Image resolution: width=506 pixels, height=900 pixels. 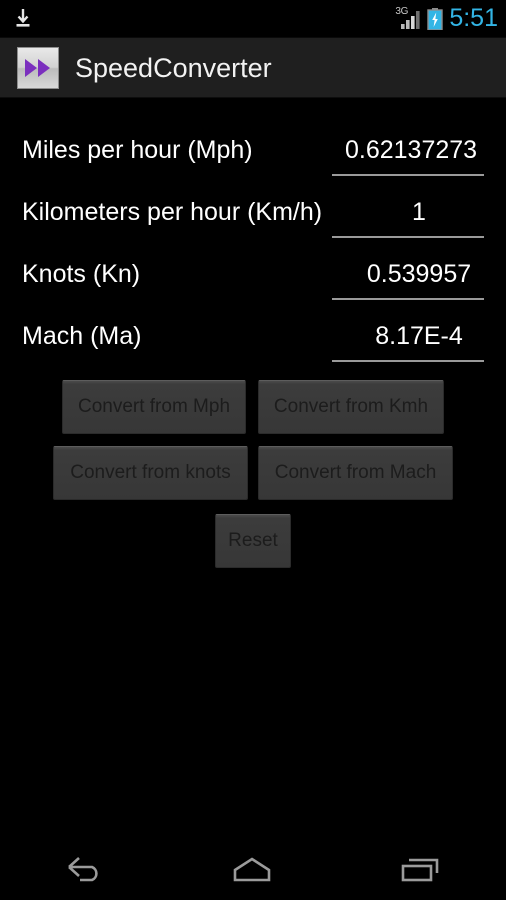 I want to click on battery-charging-icon, so click(x=435, y=19).